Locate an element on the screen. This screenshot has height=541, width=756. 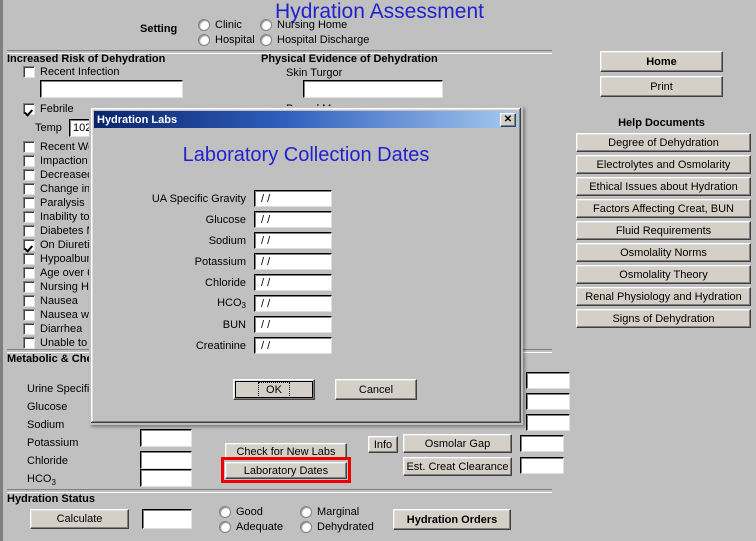
lab-row-glucose: Glucose / / is located at coordinates (219, 219).